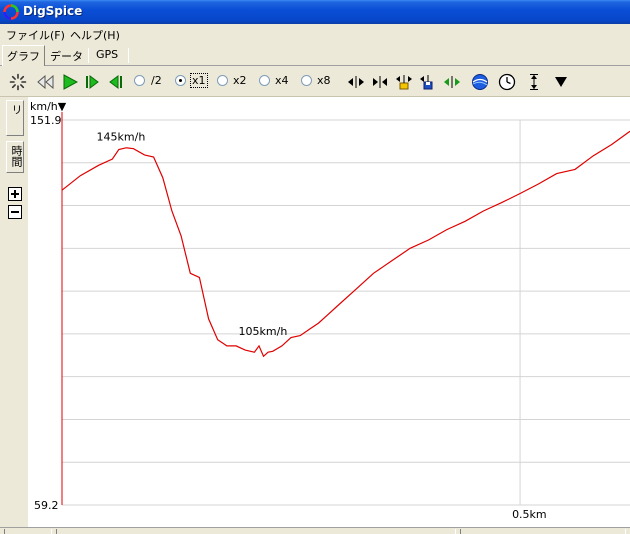 The width and height of the screenshot is (630, 534). Describe the element at coordinates (452, 82) in the screenshot. I see `compare-icon` at that location.